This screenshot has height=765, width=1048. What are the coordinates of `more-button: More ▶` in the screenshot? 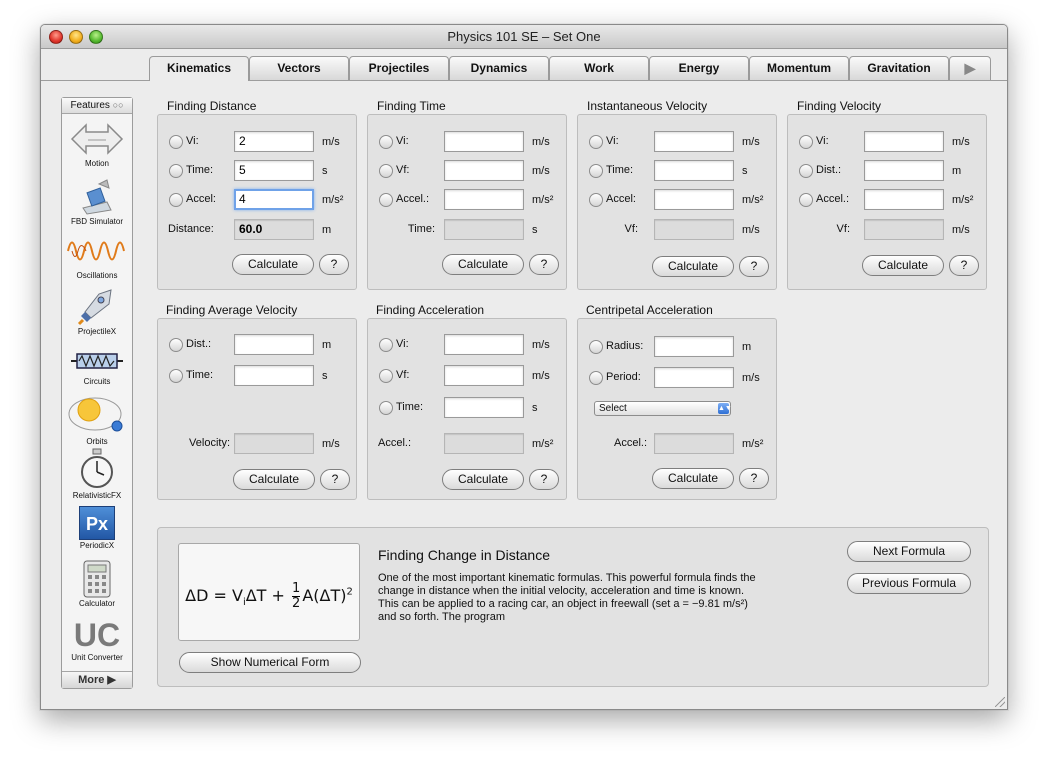 It's located at (97, 679).